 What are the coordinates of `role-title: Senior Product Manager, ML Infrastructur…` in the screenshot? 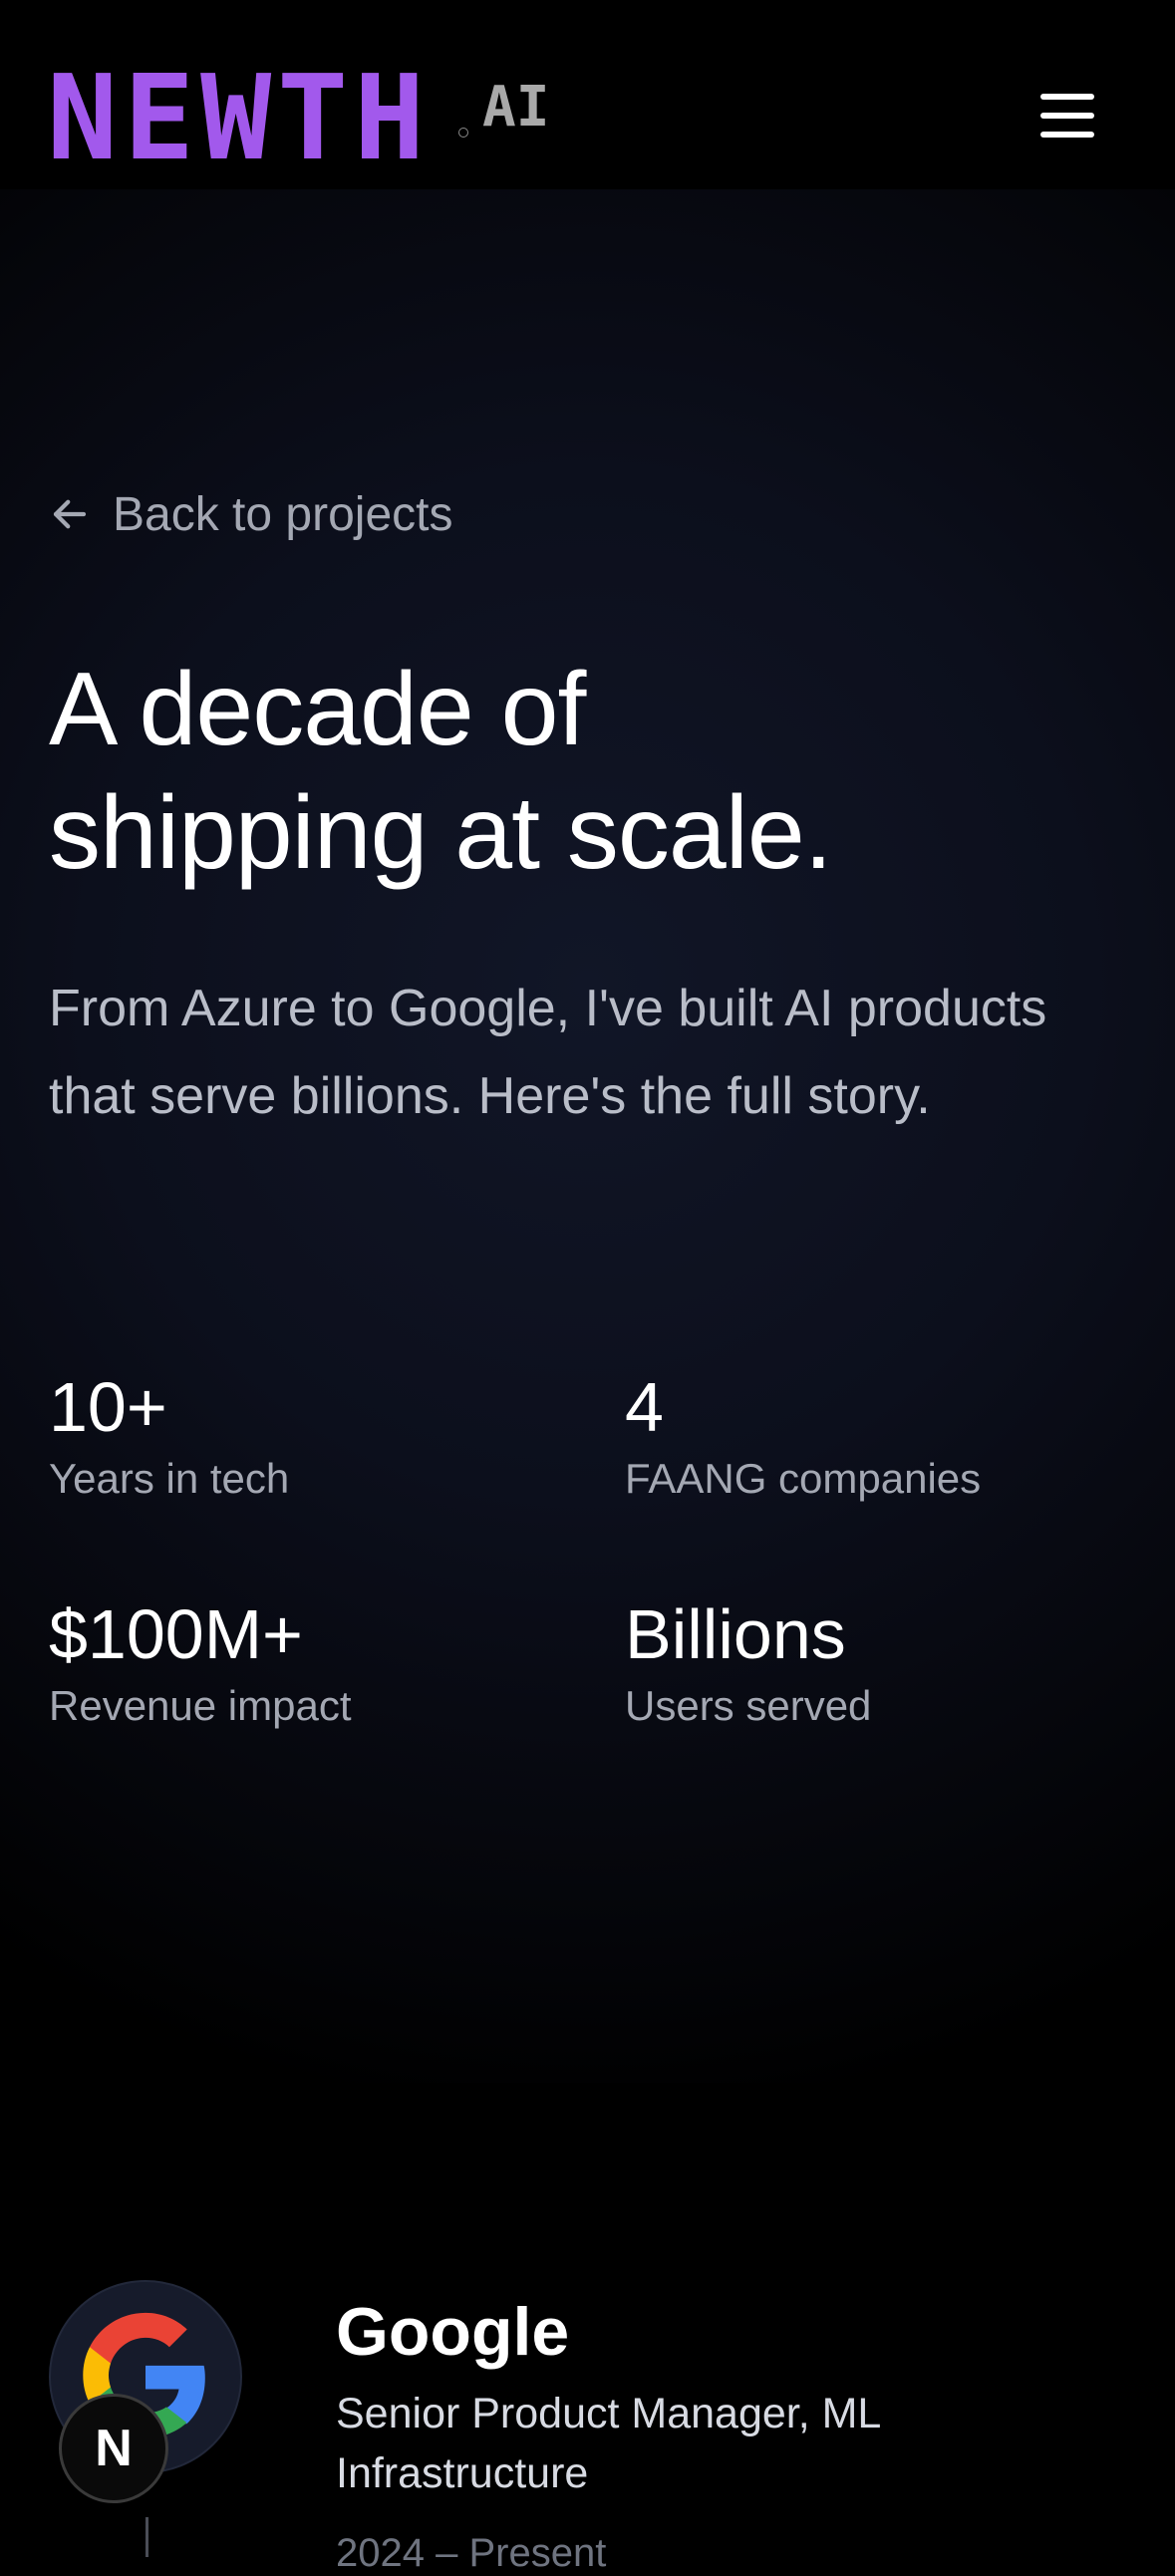 It's located at (608, 2443).